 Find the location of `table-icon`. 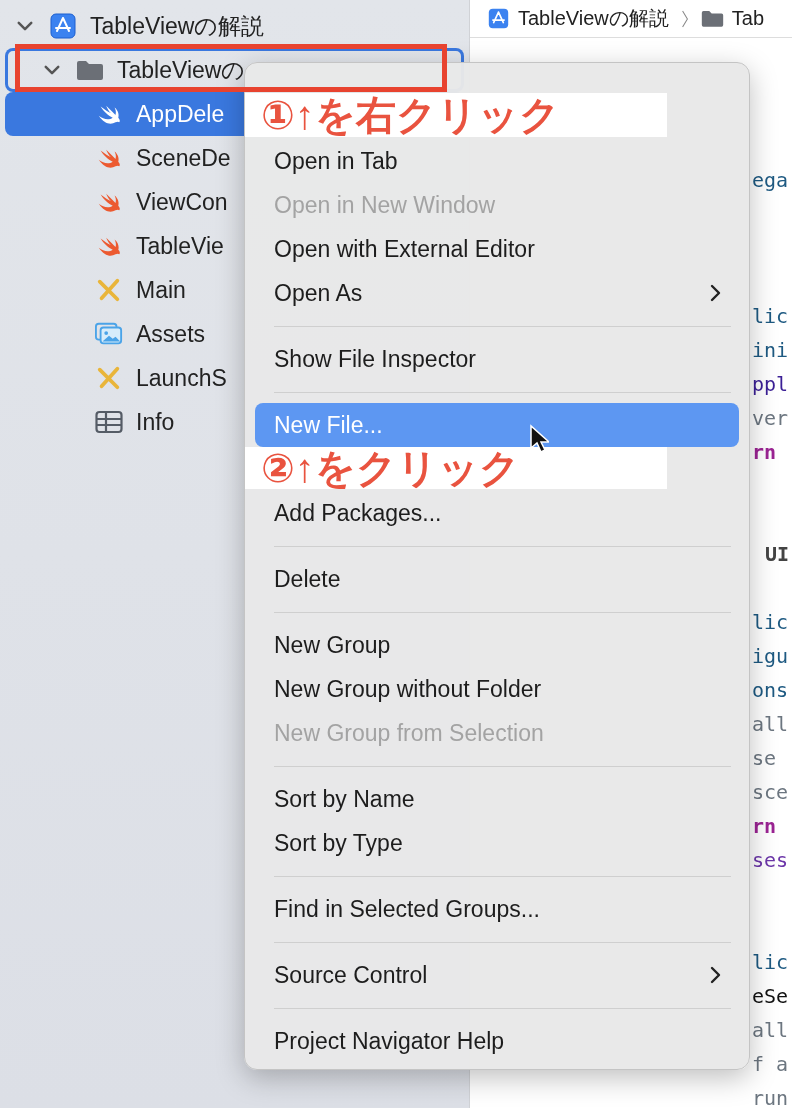

table-icon is located at coordinates (109, 422).